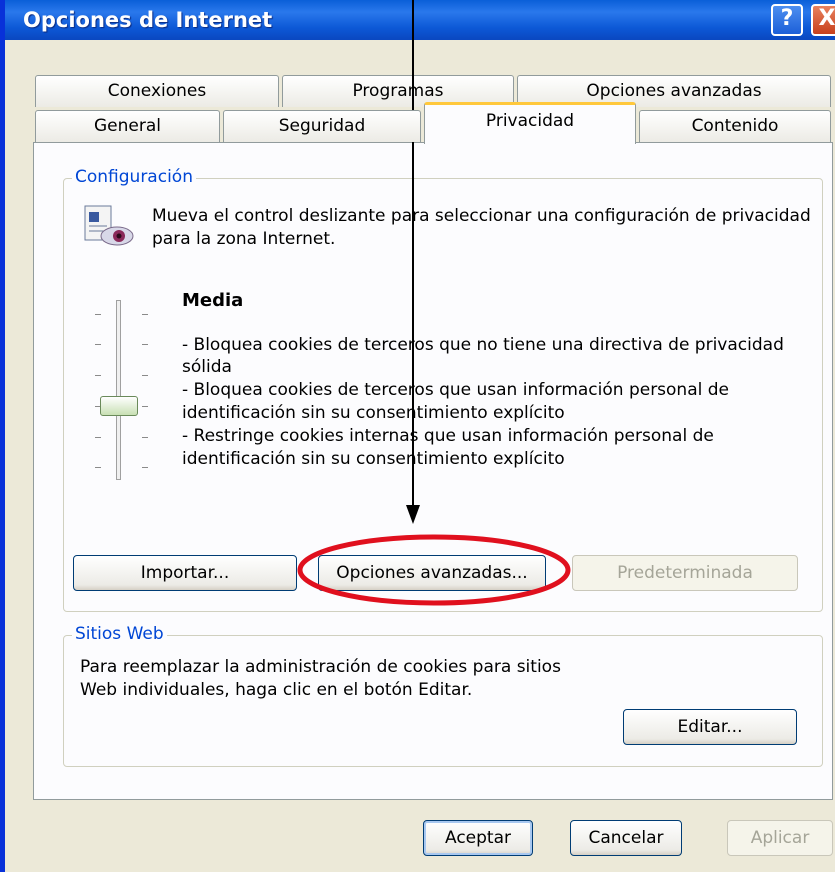  Describe the element at coordinates (119, 634) in the screenshot. I see `sites-group-label: Sitios Web` at that location.